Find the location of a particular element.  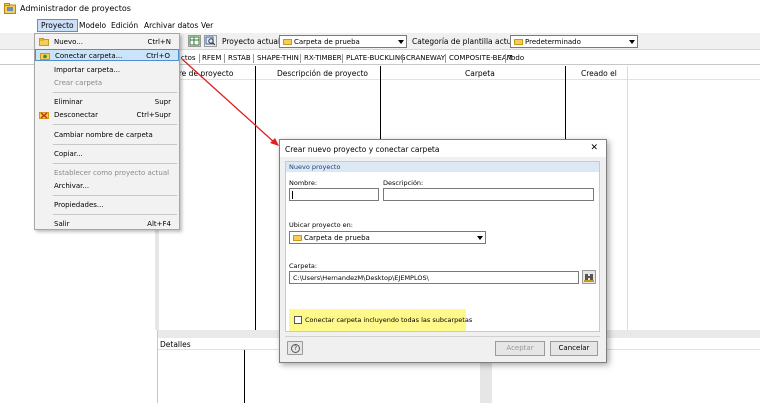

folder-label: Carpeta: is located at coordinates (303, 266).